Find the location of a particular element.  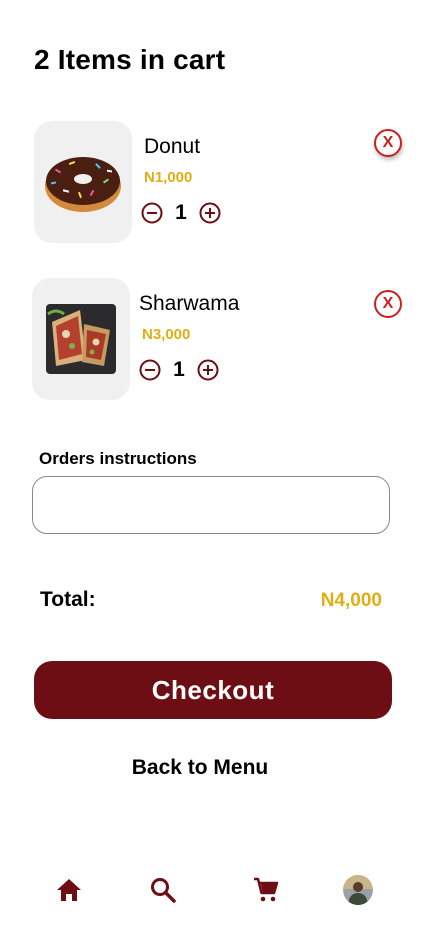

nav-cart is located at coordinates (266, 890).